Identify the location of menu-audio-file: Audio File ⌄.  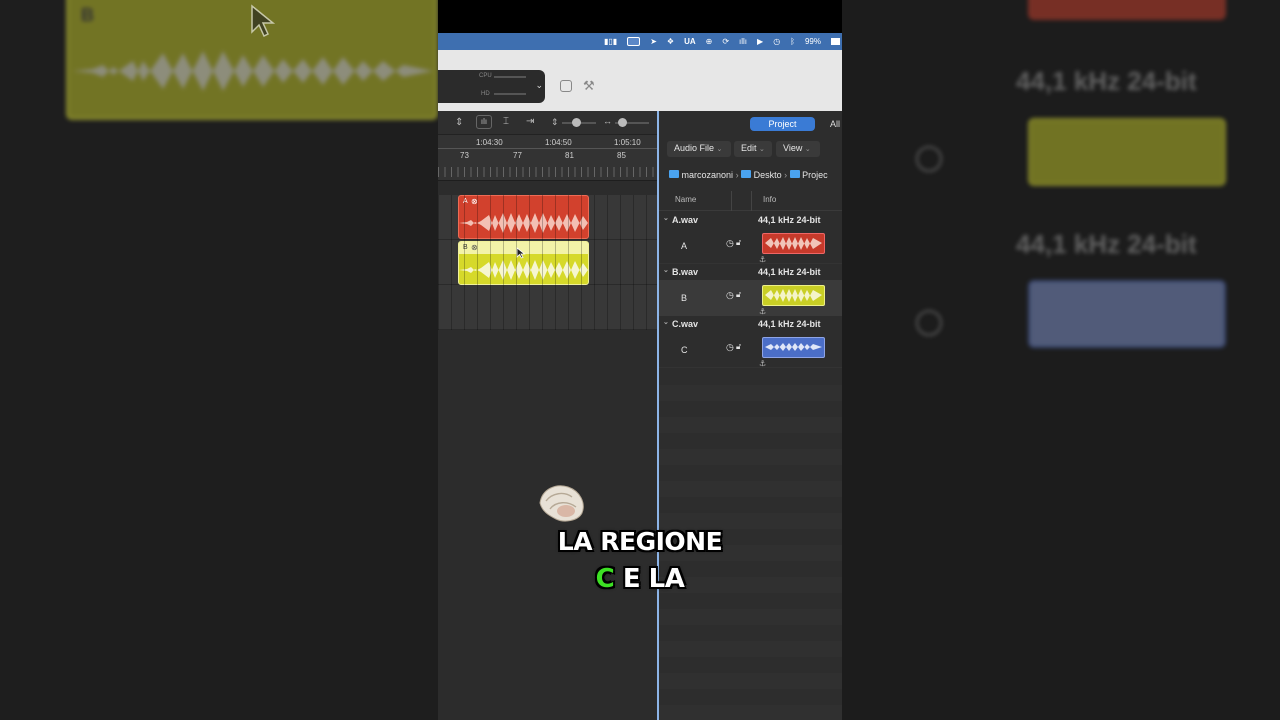
(699, 149).